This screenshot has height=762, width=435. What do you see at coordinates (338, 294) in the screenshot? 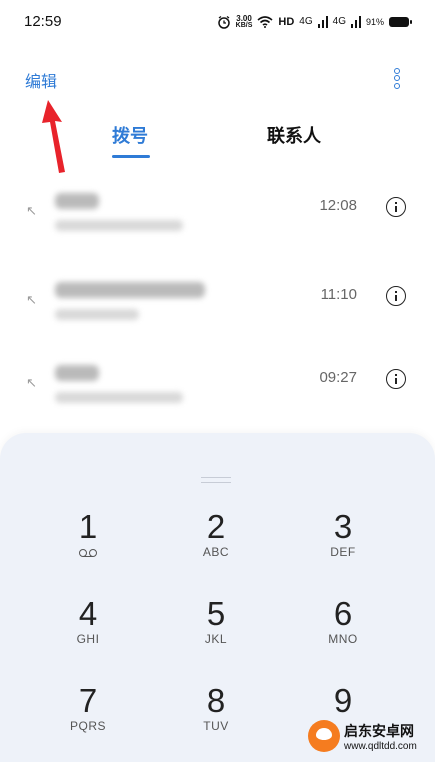
I see `call-time: 11:10` at bounding box center [338, 294].